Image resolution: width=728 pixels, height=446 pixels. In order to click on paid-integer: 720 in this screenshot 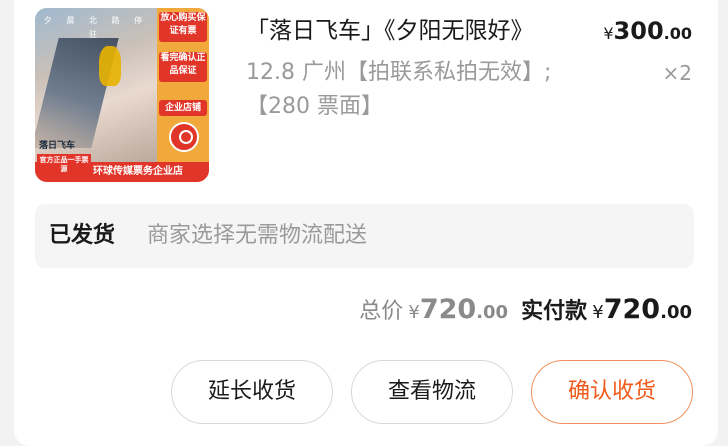, I will do `click(632, 309)`.